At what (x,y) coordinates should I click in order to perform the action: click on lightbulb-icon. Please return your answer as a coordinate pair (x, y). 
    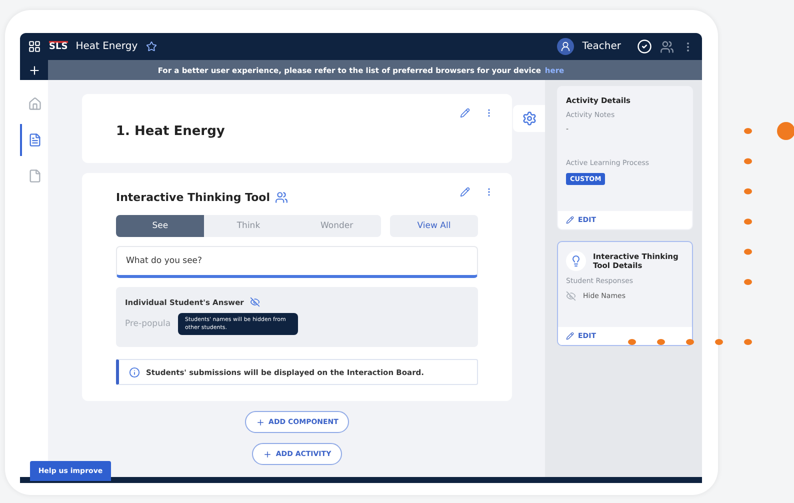
    Looking at the image, I should click on (576, 261).